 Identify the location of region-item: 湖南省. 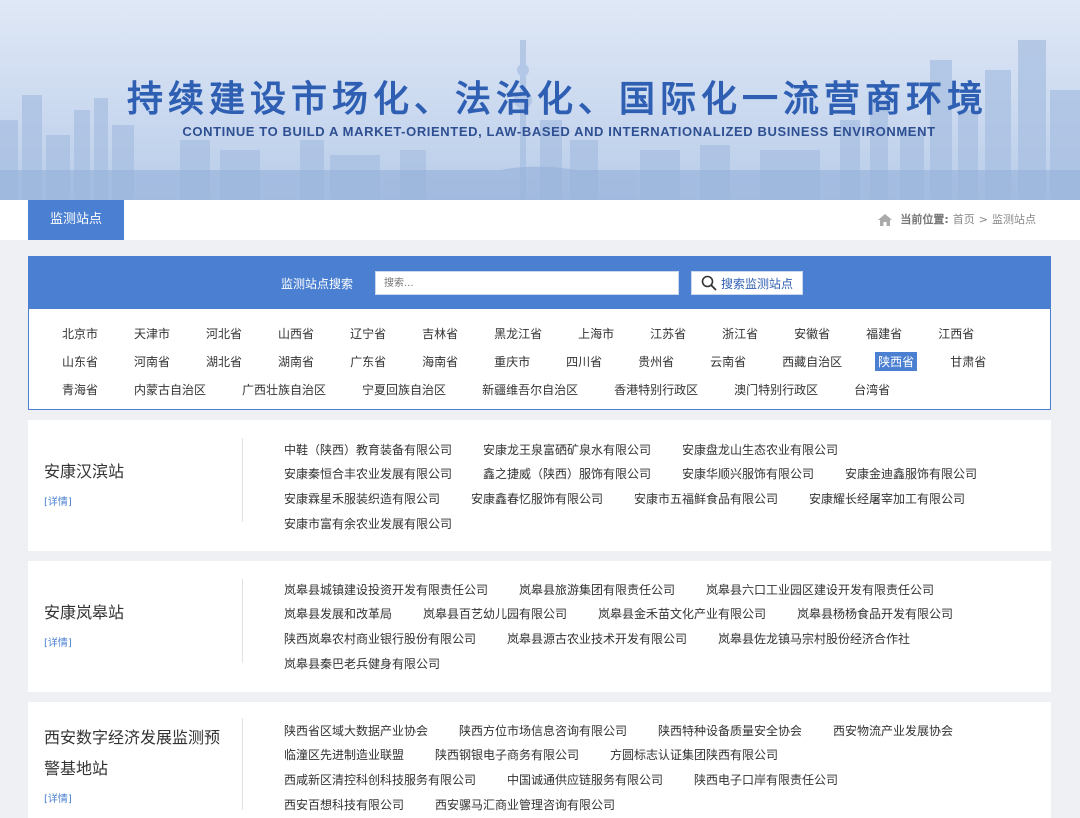
(296, 361).